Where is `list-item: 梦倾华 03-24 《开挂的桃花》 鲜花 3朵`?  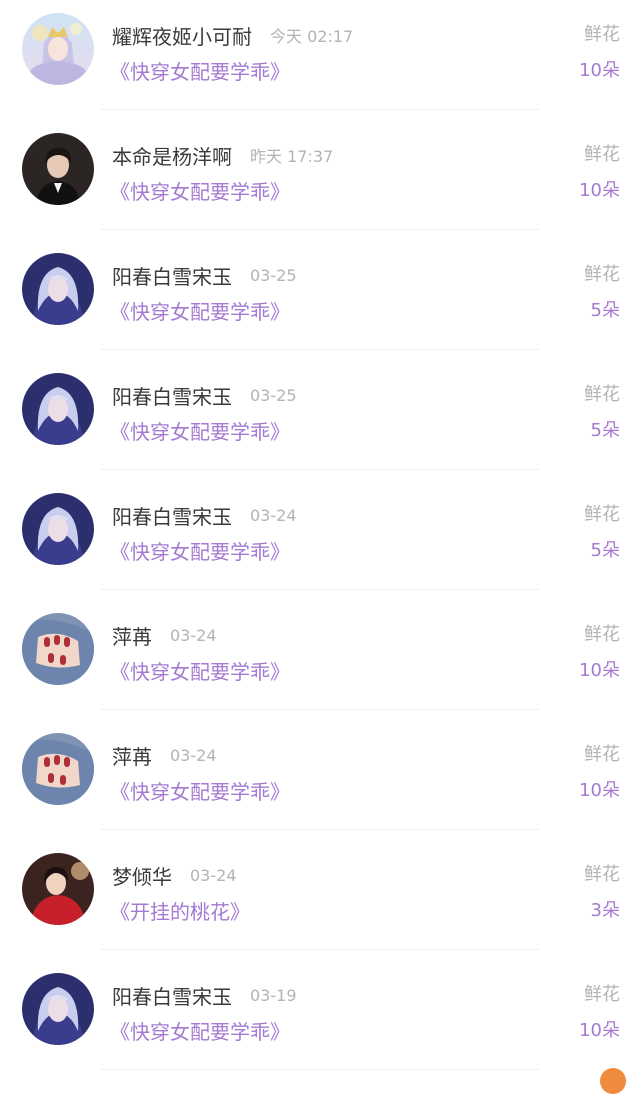 list-item: 梦倾华 03-24 《开挂的桃花》 鲜花 3朵 is located at coordinates (320, 900).